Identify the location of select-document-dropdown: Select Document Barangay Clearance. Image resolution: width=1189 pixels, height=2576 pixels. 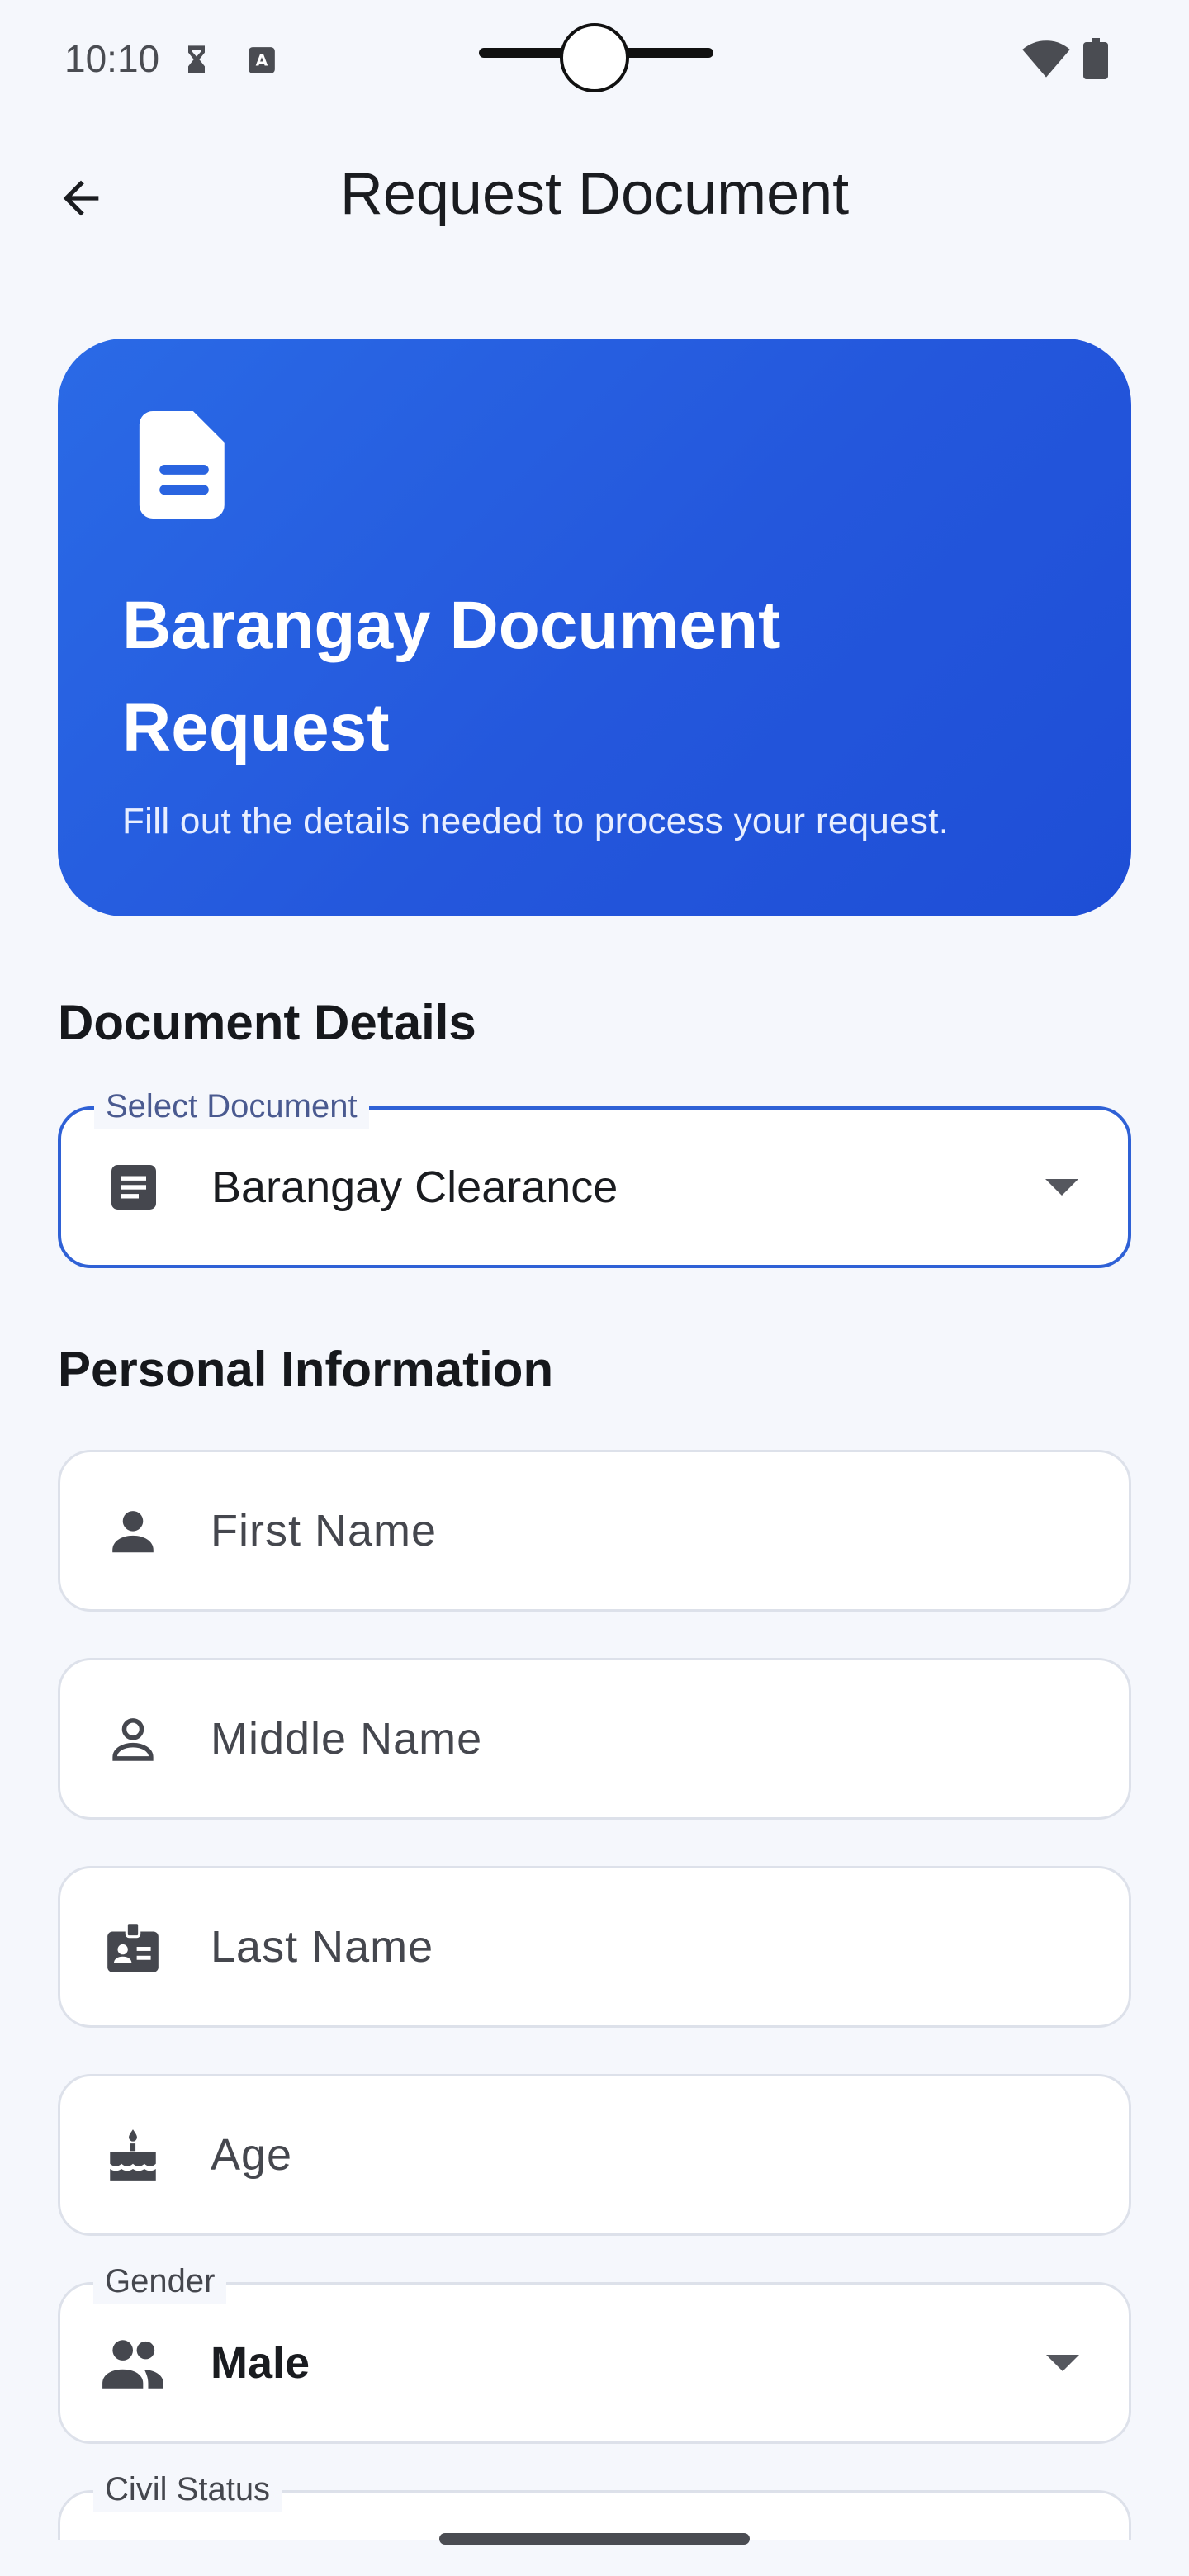
(594, 1175).